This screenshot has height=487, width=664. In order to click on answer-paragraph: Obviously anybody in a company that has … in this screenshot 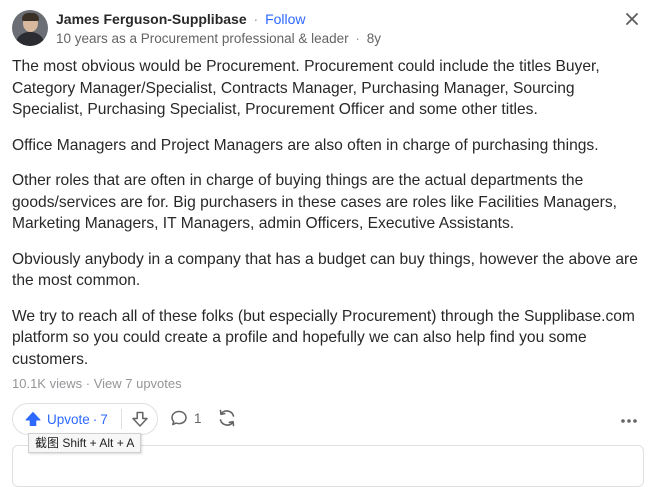, I will do `click(325, 270)`.